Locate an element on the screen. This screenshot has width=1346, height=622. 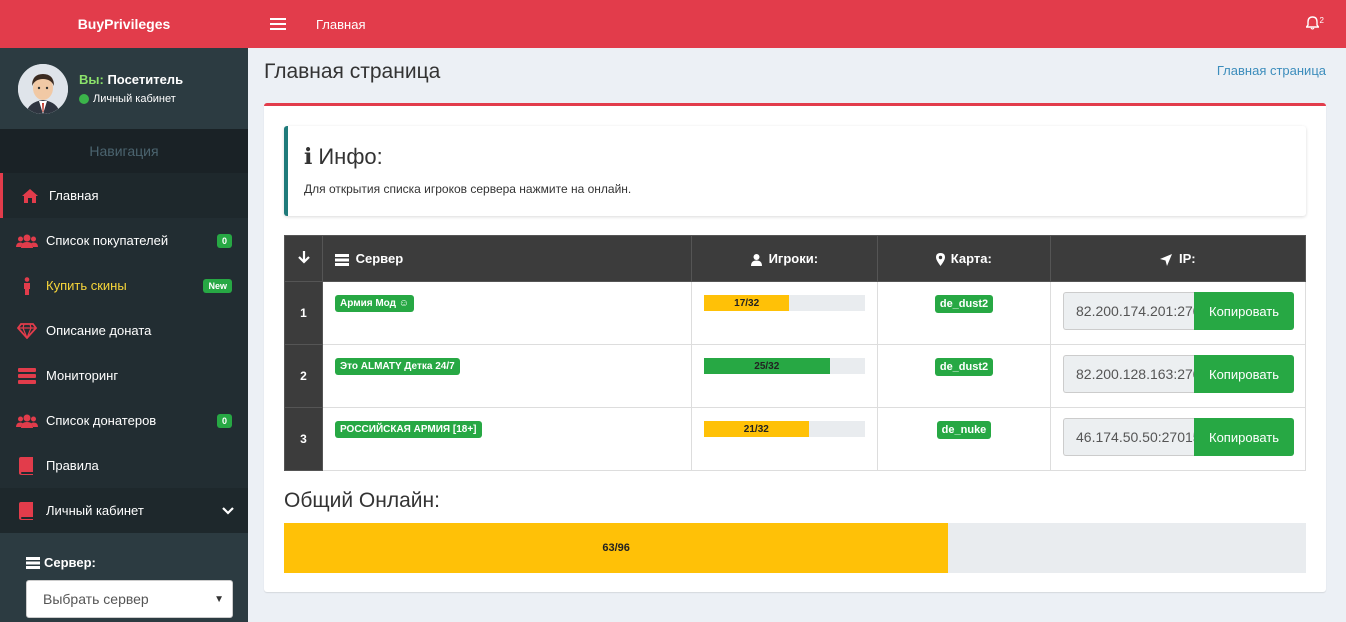
count-badge: 0 is located at coordinates (224, 240).